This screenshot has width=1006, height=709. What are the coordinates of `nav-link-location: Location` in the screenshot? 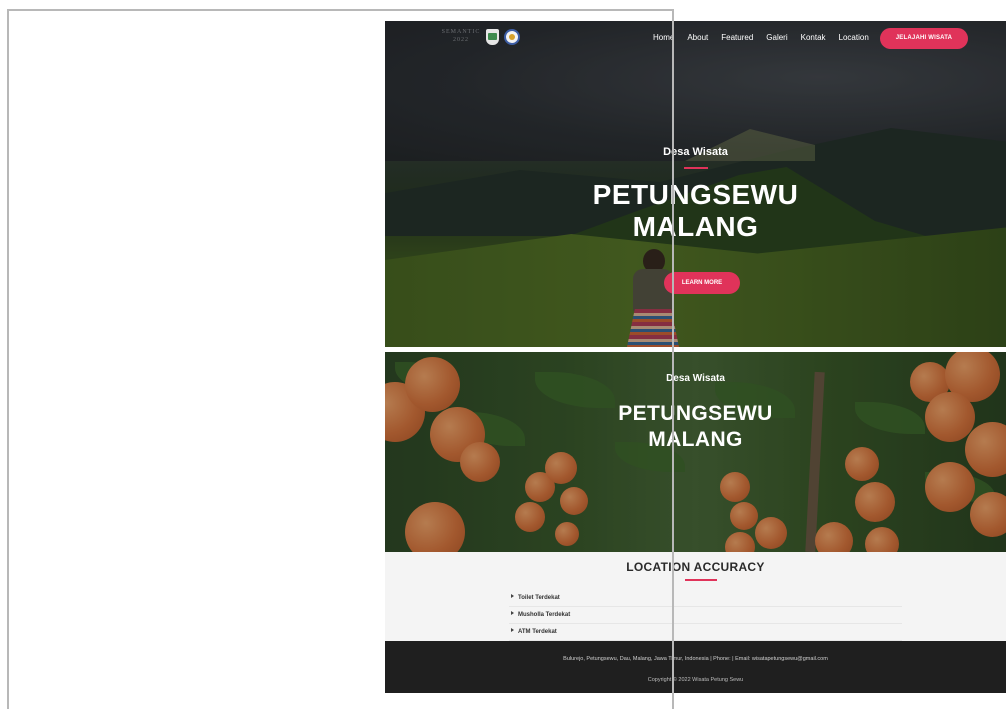 It's located at (854, 37).